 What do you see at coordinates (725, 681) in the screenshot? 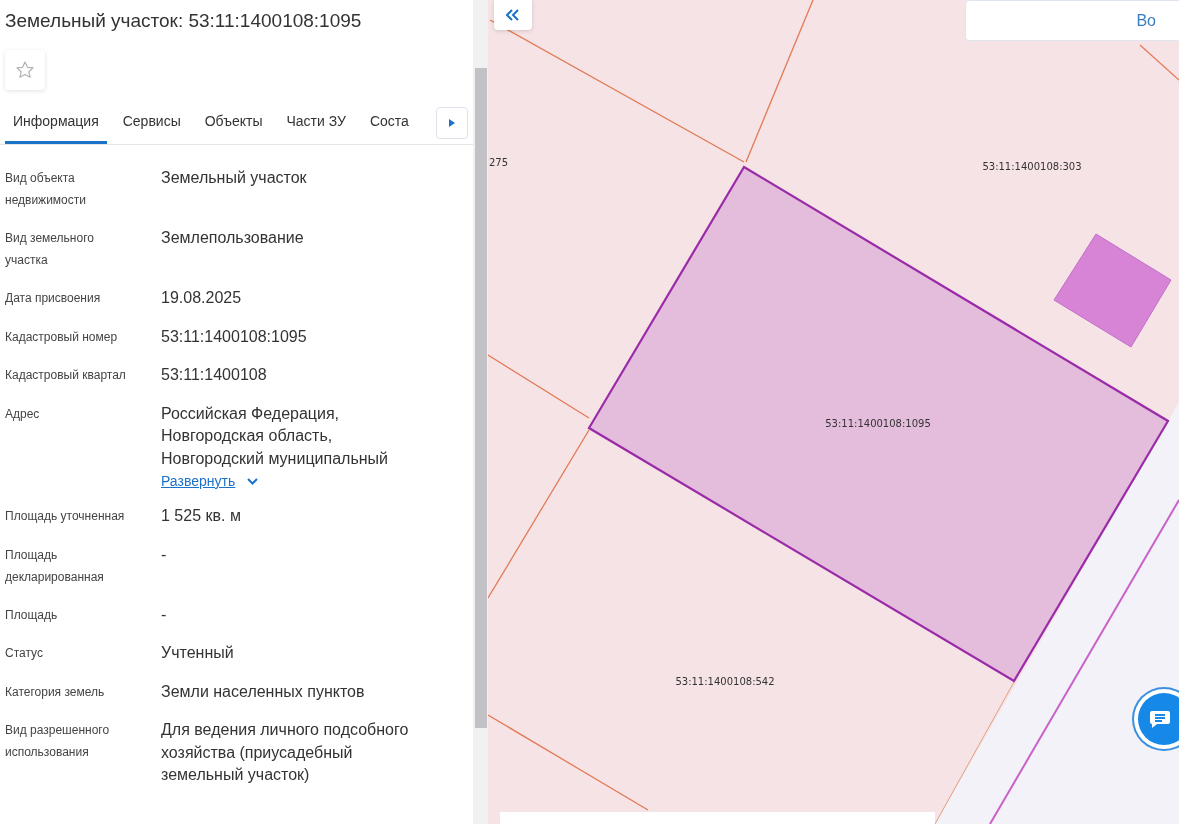
I see `parcel-number-label: 53:11:1400108:542` at bounding box center [725, 681].